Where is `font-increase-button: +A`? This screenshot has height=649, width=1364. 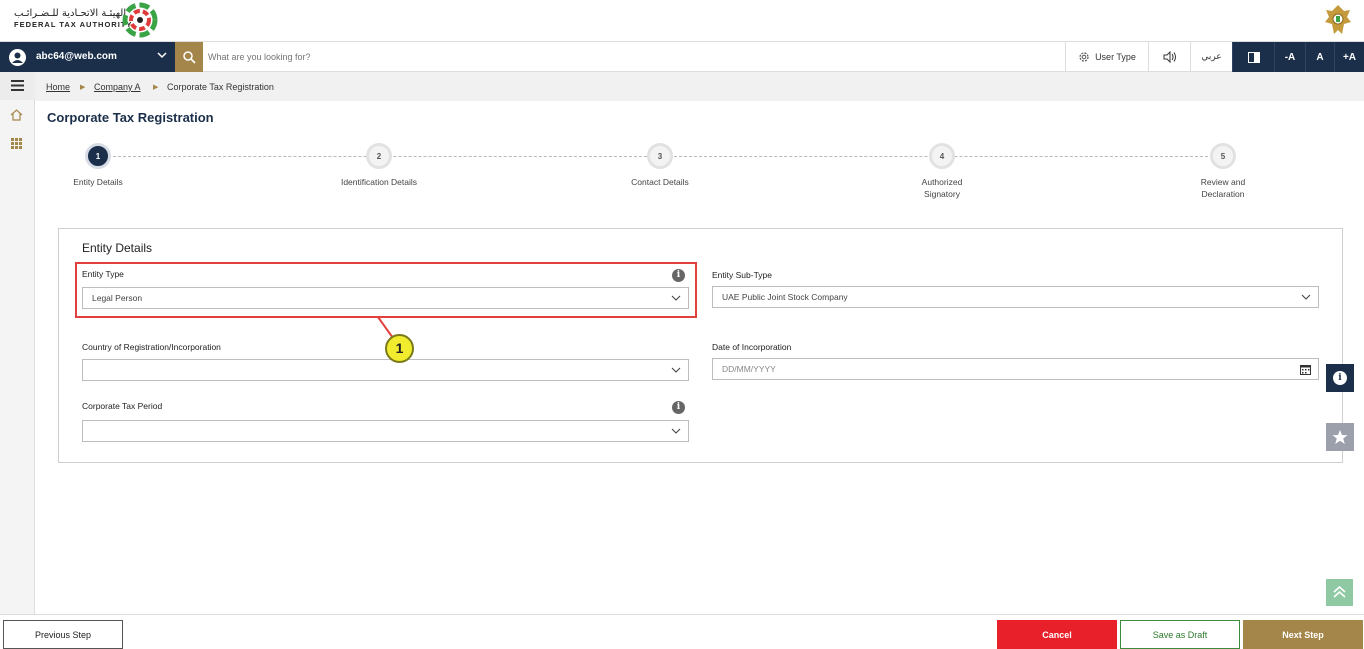 font-increase-button: +A is located at coordinates (1349, 57).